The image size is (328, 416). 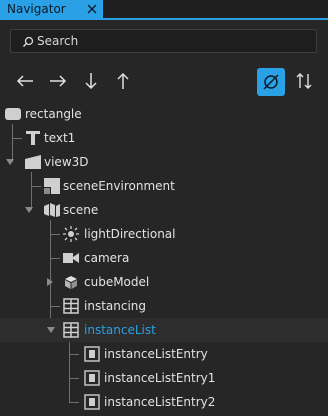 What do you see at coordinates (52, 186) in the screenshot?
I see `scene-environment-icon` at bounding box center [52, 186].